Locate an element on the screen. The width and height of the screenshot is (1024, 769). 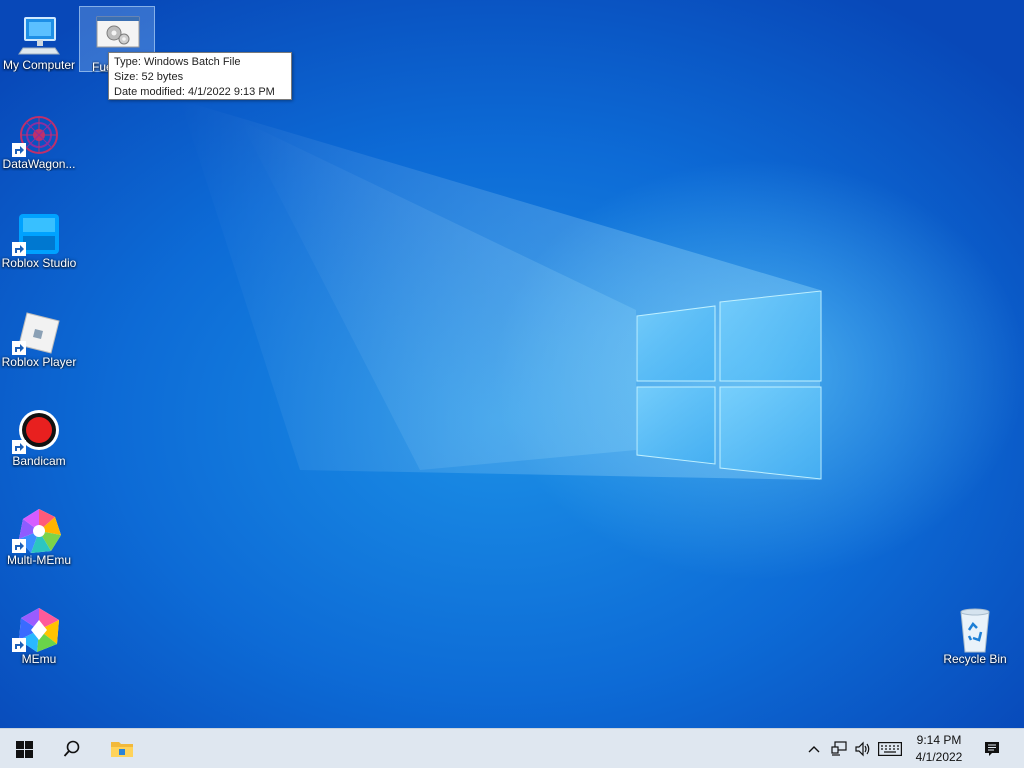
desktop-icon-label: Roblox Player is located at coordinates (39, 362).